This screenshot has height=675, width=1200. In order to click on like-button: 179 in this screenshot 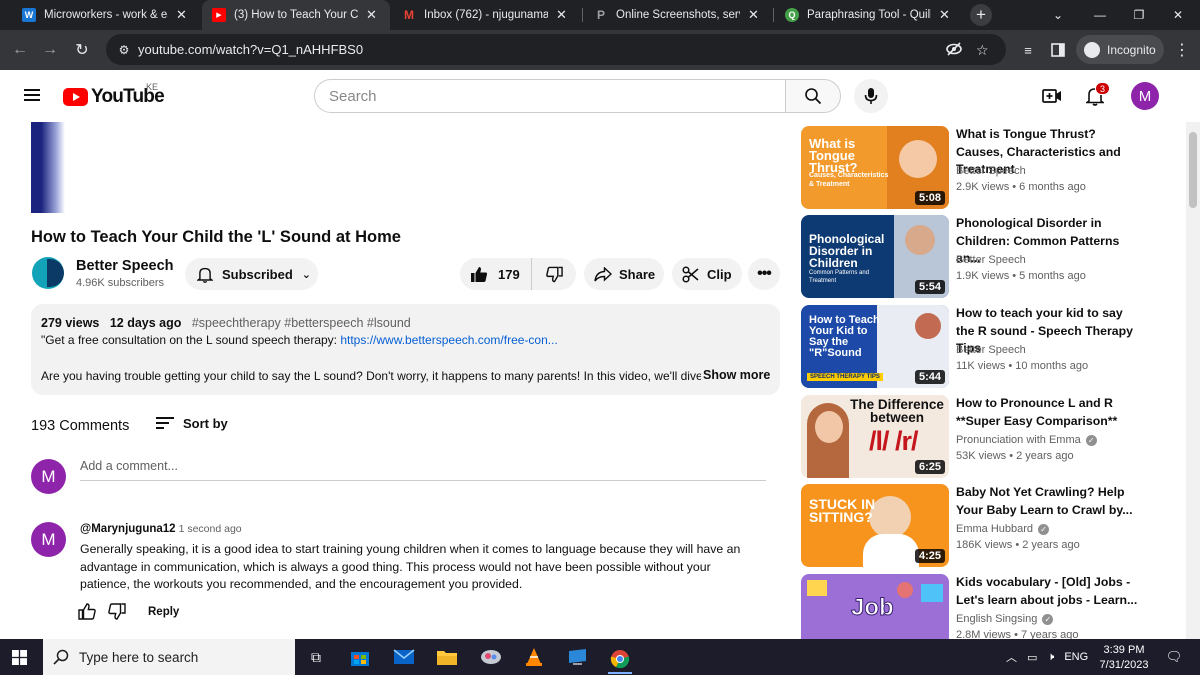, I will do `click(496, 274)`.